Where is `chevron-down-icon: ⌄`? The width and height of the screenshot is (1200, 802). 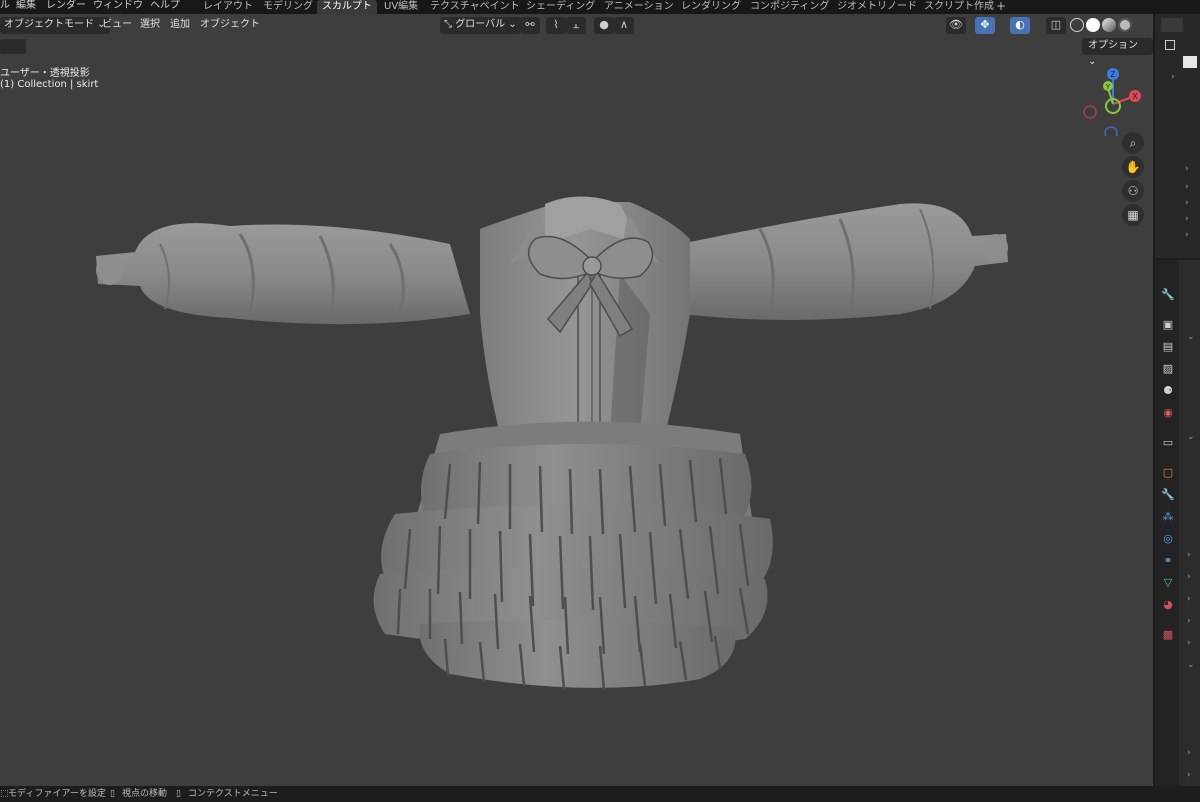 chevron-down-icon: ⌄ is located at coordinates (512, 24).